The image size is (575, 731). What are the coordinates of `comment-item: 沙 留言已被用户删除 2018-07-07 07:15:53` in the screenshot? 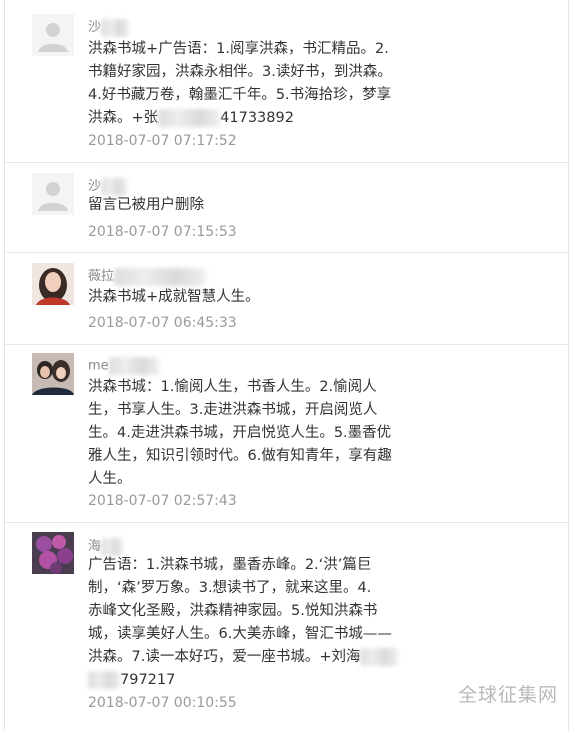 It's located at (286, 208).